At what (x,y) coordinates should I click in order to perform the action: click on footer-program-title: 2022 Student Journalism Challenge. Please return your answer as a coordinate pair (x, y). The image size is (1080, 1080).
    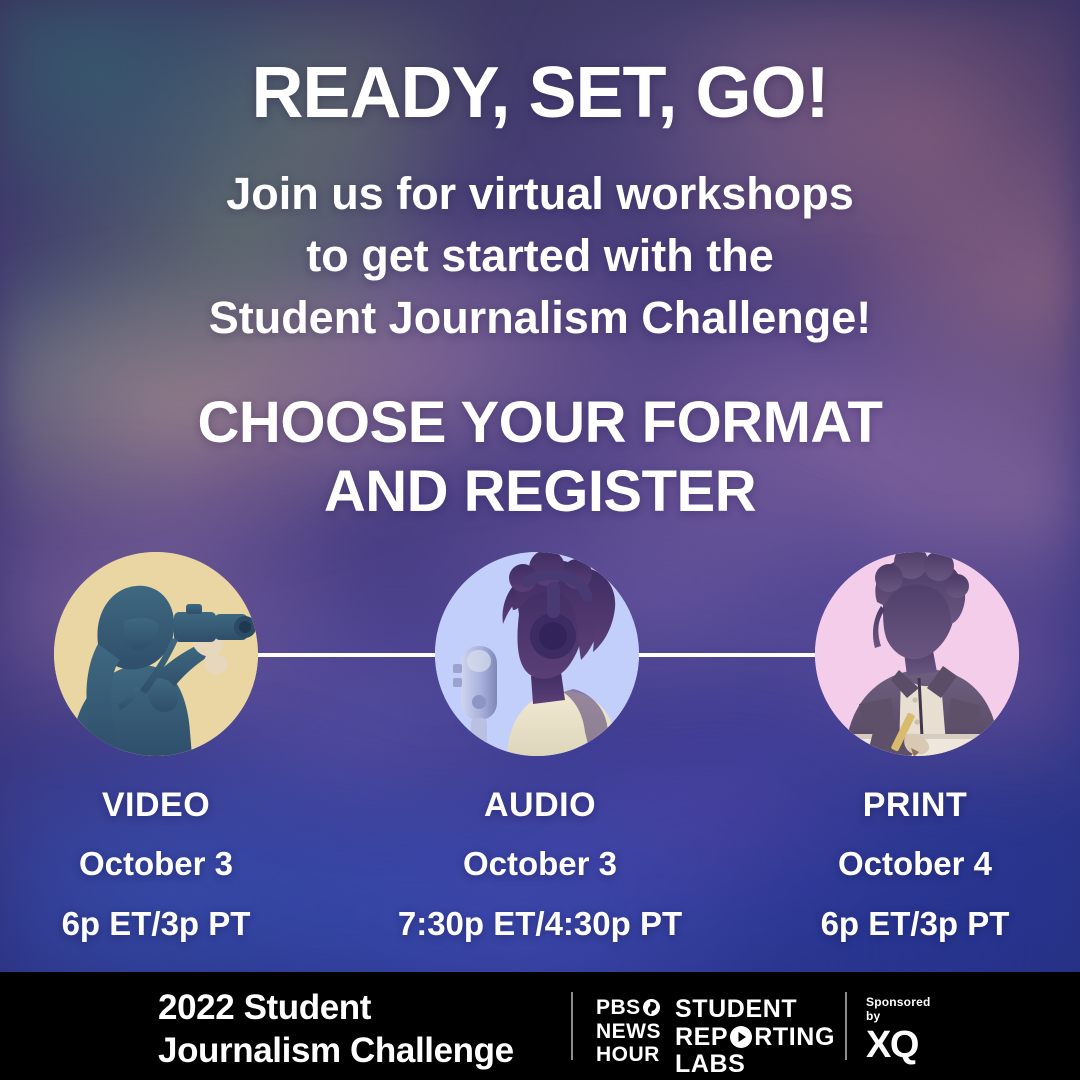
    Looking at the image, I should click on (336, 1029).